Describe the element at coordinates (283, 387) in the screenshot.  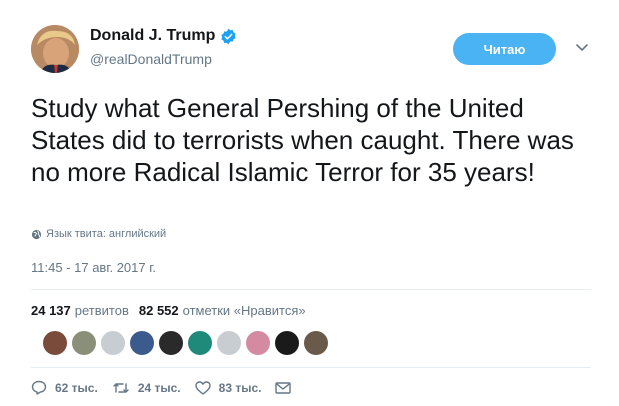
I see `envelope-icon` at that location.